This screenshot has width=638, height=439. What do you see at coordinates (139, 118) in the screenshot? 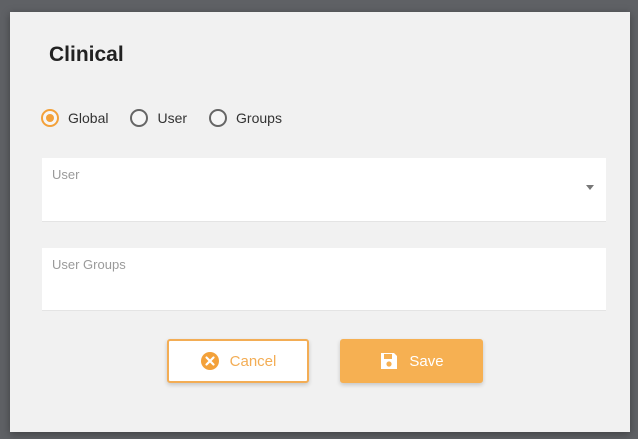
I see `radio-user-indicator` at bounding box center [139, 118].